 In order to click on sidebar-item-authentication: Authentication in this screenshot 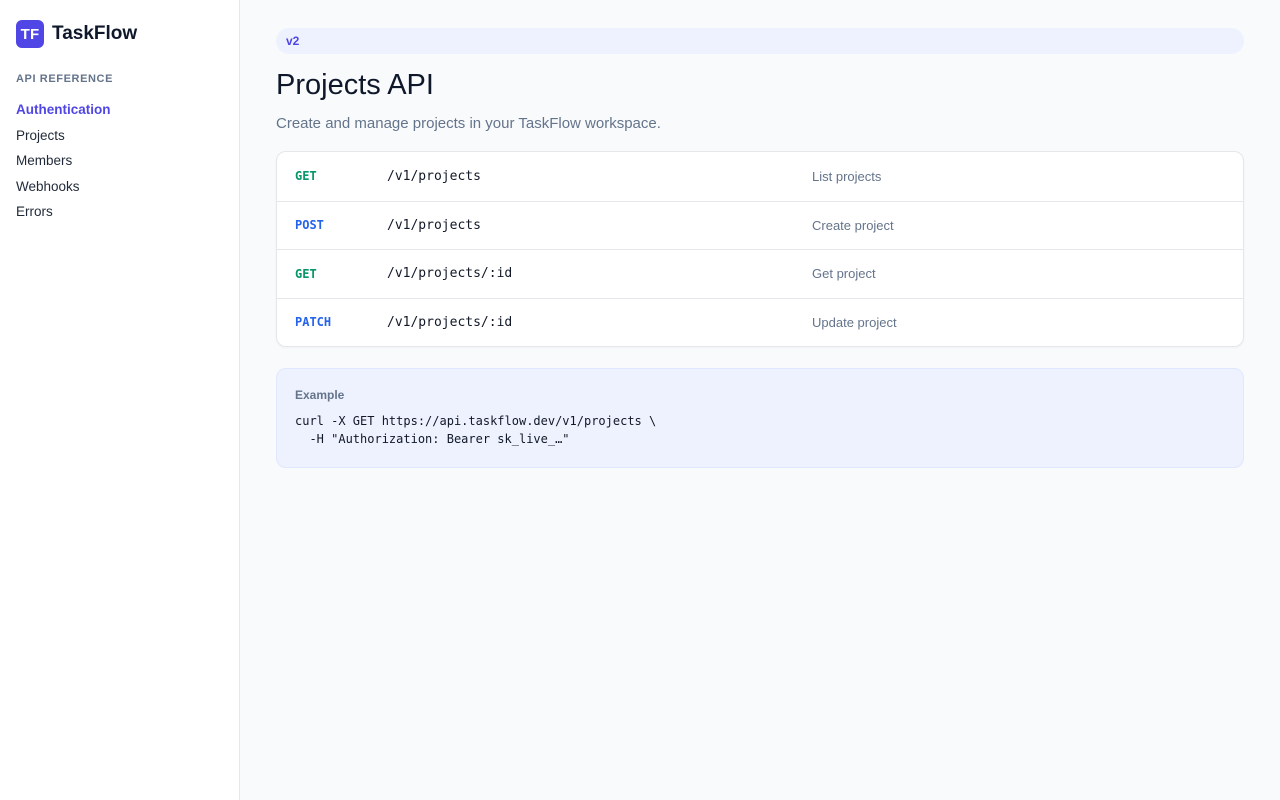, I will do `click(63, 114)`.